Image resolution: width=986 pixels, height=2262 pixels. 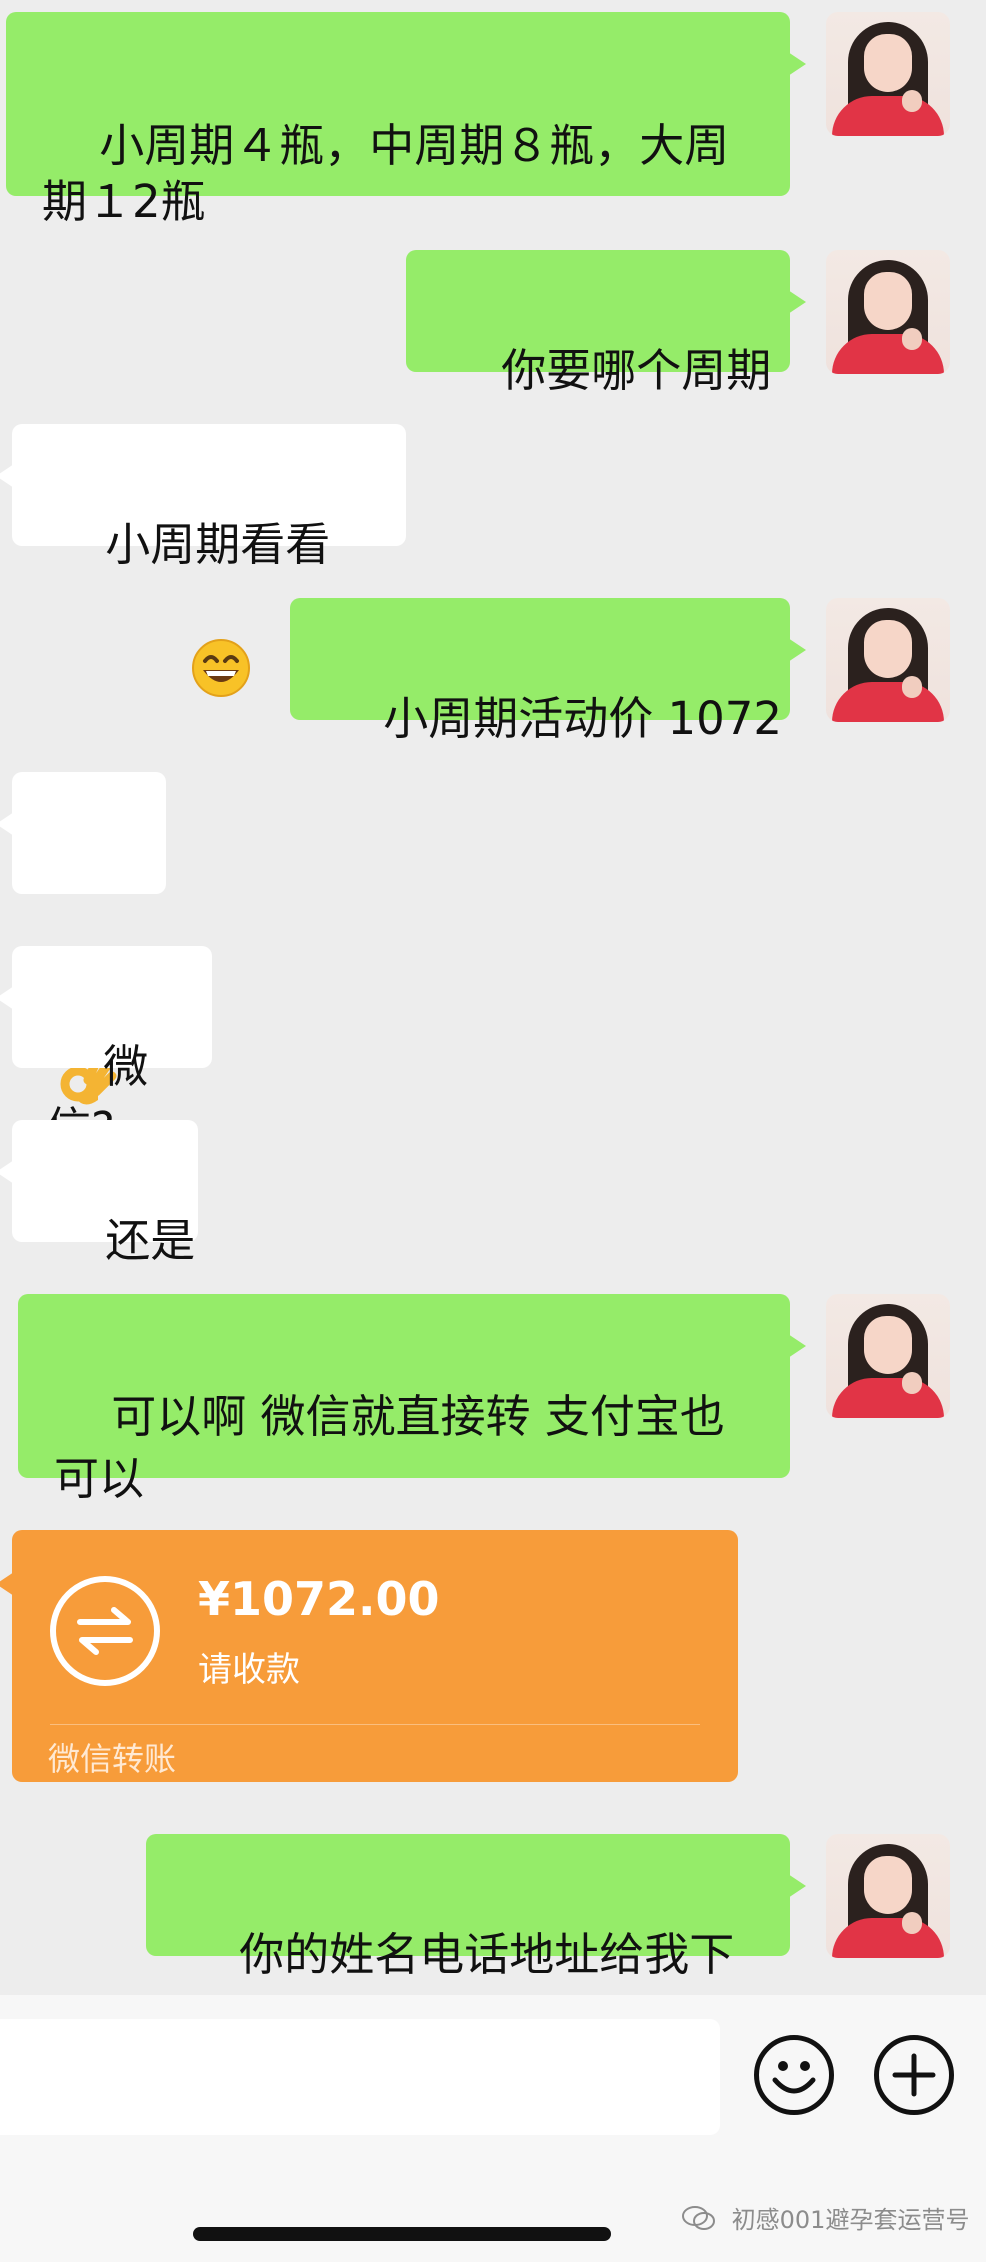 What do you see at coordinates (99, 1193) in the screenshot?
I see `incoming-message: 还是` at bounding box center [99, 1193].